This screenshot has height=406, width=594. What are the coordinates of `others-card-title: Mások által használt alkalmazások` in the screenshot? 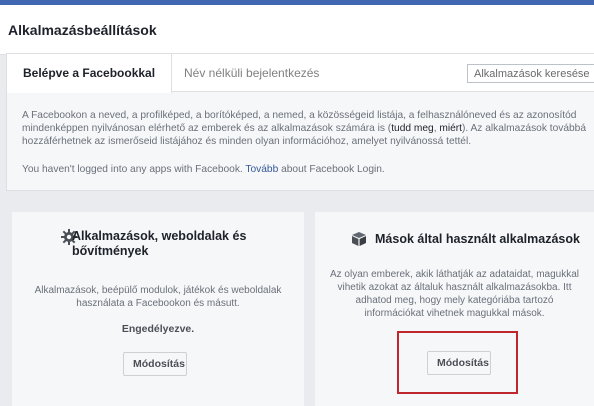 It's located at (477, 239).